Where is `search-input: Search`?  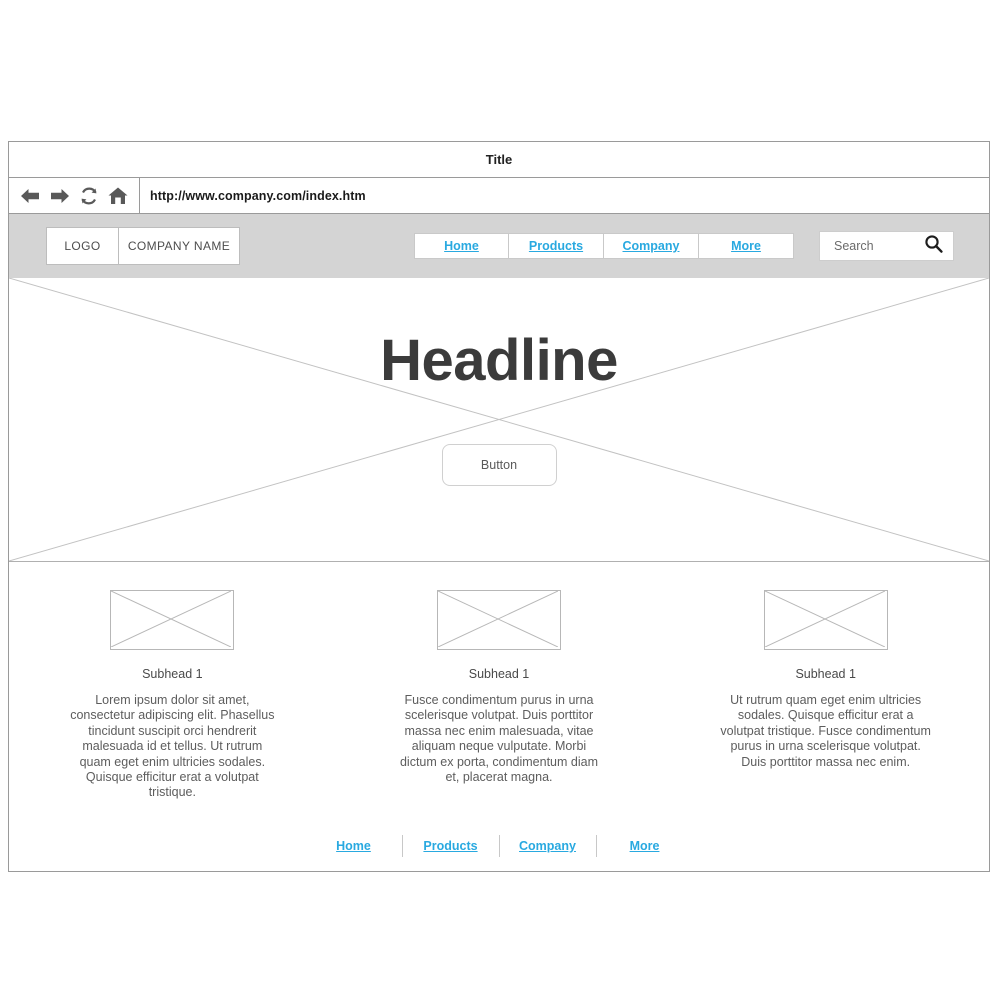 search-input: Search is located at coordinates (854, 246).